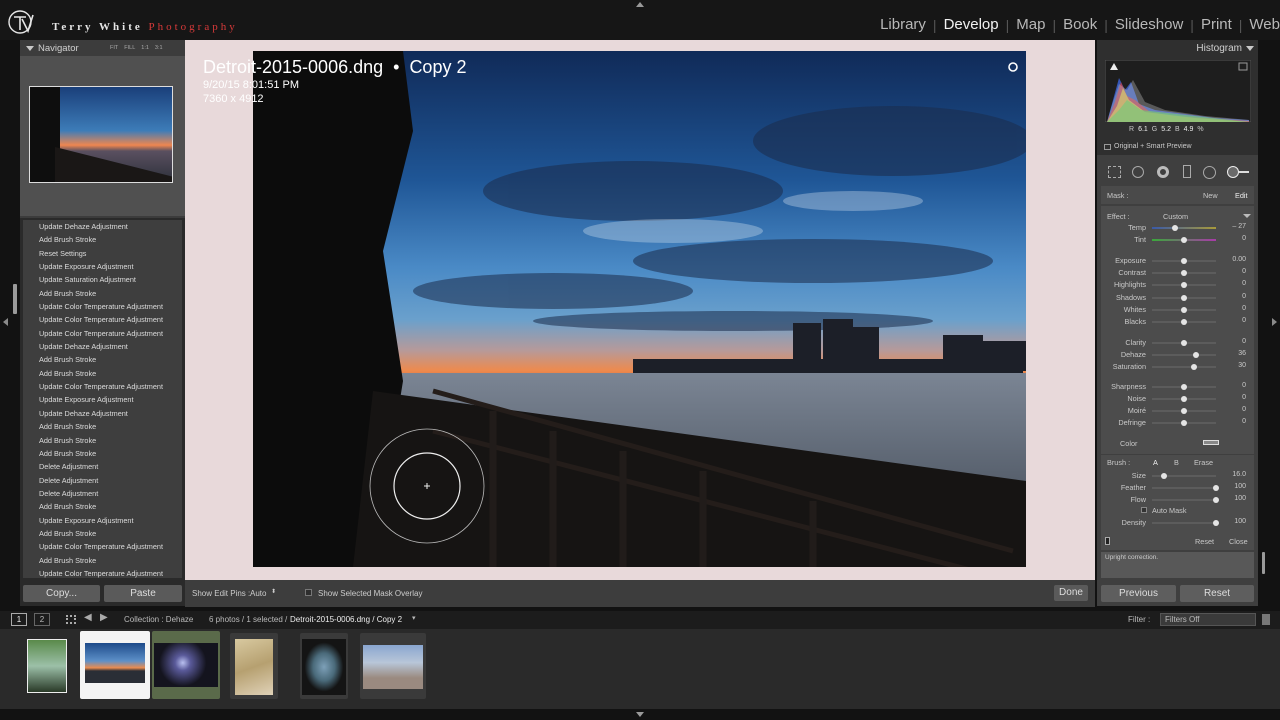  Describe the element at coordinates (1238, 541) in the screenshot. I see `panel-close-button: Close` at that location.